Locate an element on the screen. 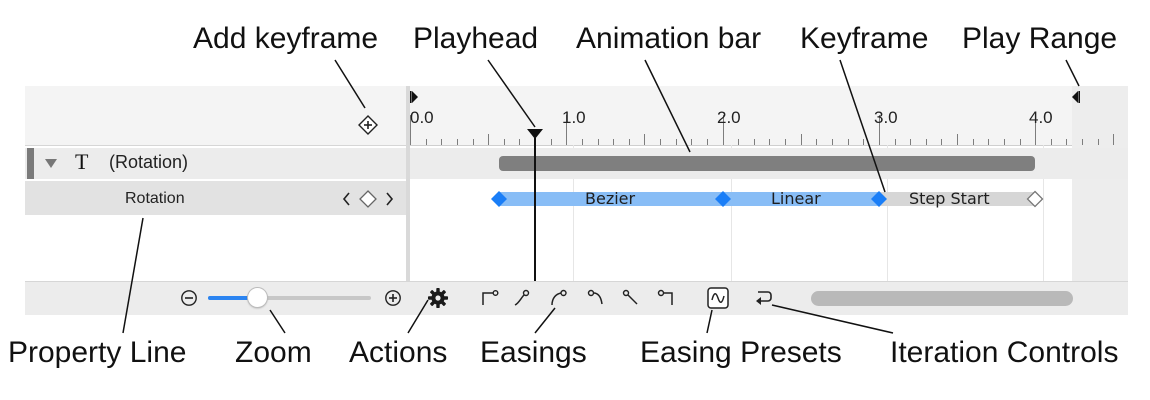 The width and height of the screenshot is (1150, 400). keyframe-diamond-empty is located at coordinates (1035, 199).